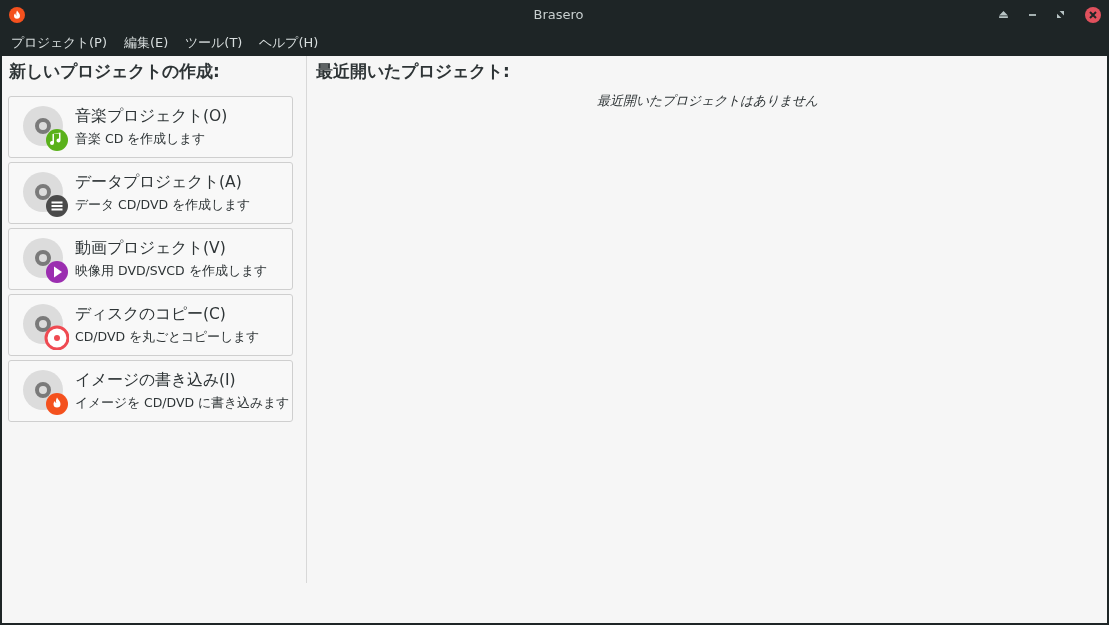  What do you see at coordinates (150, 127) in the screenshot?
I see `project-button: 音楽プロジェクト(O) 音楽 CD を作成します` at bounding box center [150, 127].